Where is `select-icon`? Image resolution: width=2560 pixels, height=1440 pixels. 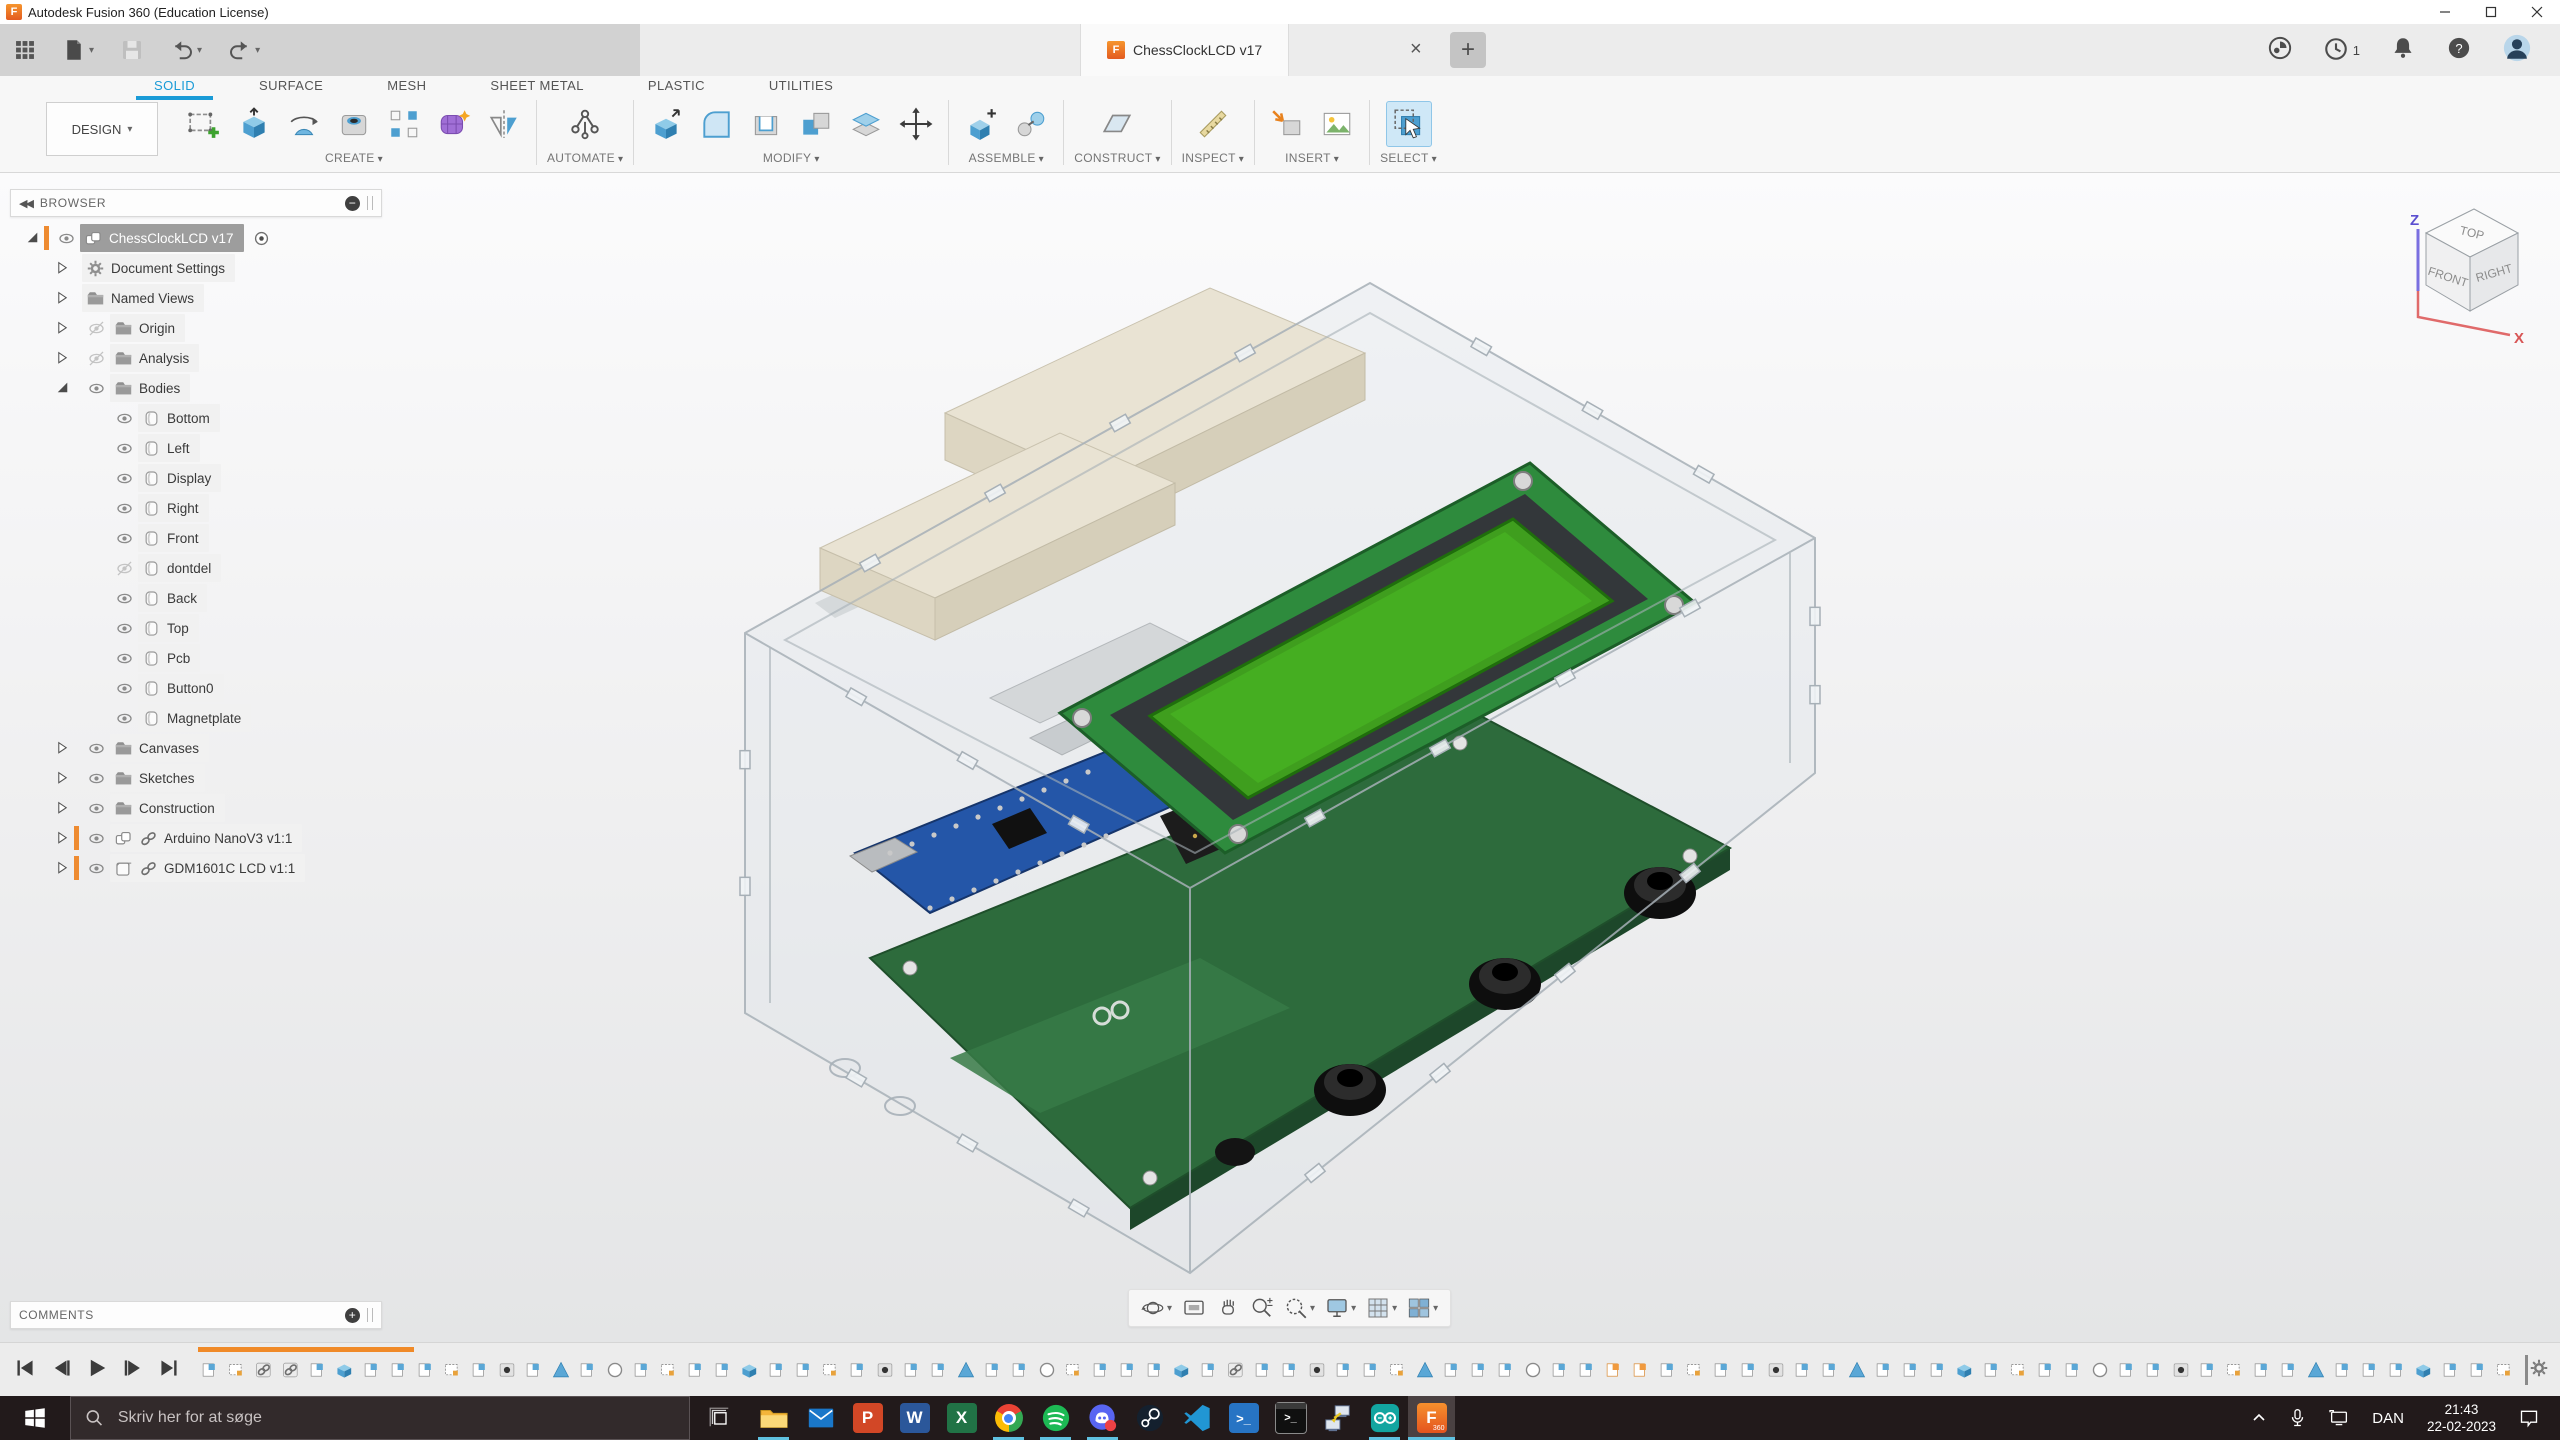
select-icon is located at coordinates (1408, 124).